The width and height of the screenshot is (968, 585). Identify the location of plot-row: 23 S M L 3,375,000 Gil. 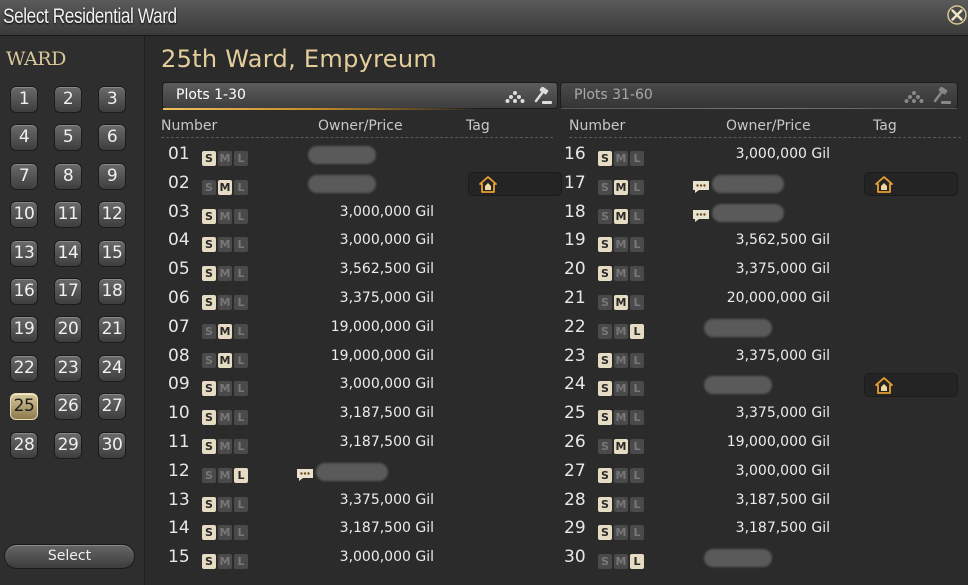
(764, 357).